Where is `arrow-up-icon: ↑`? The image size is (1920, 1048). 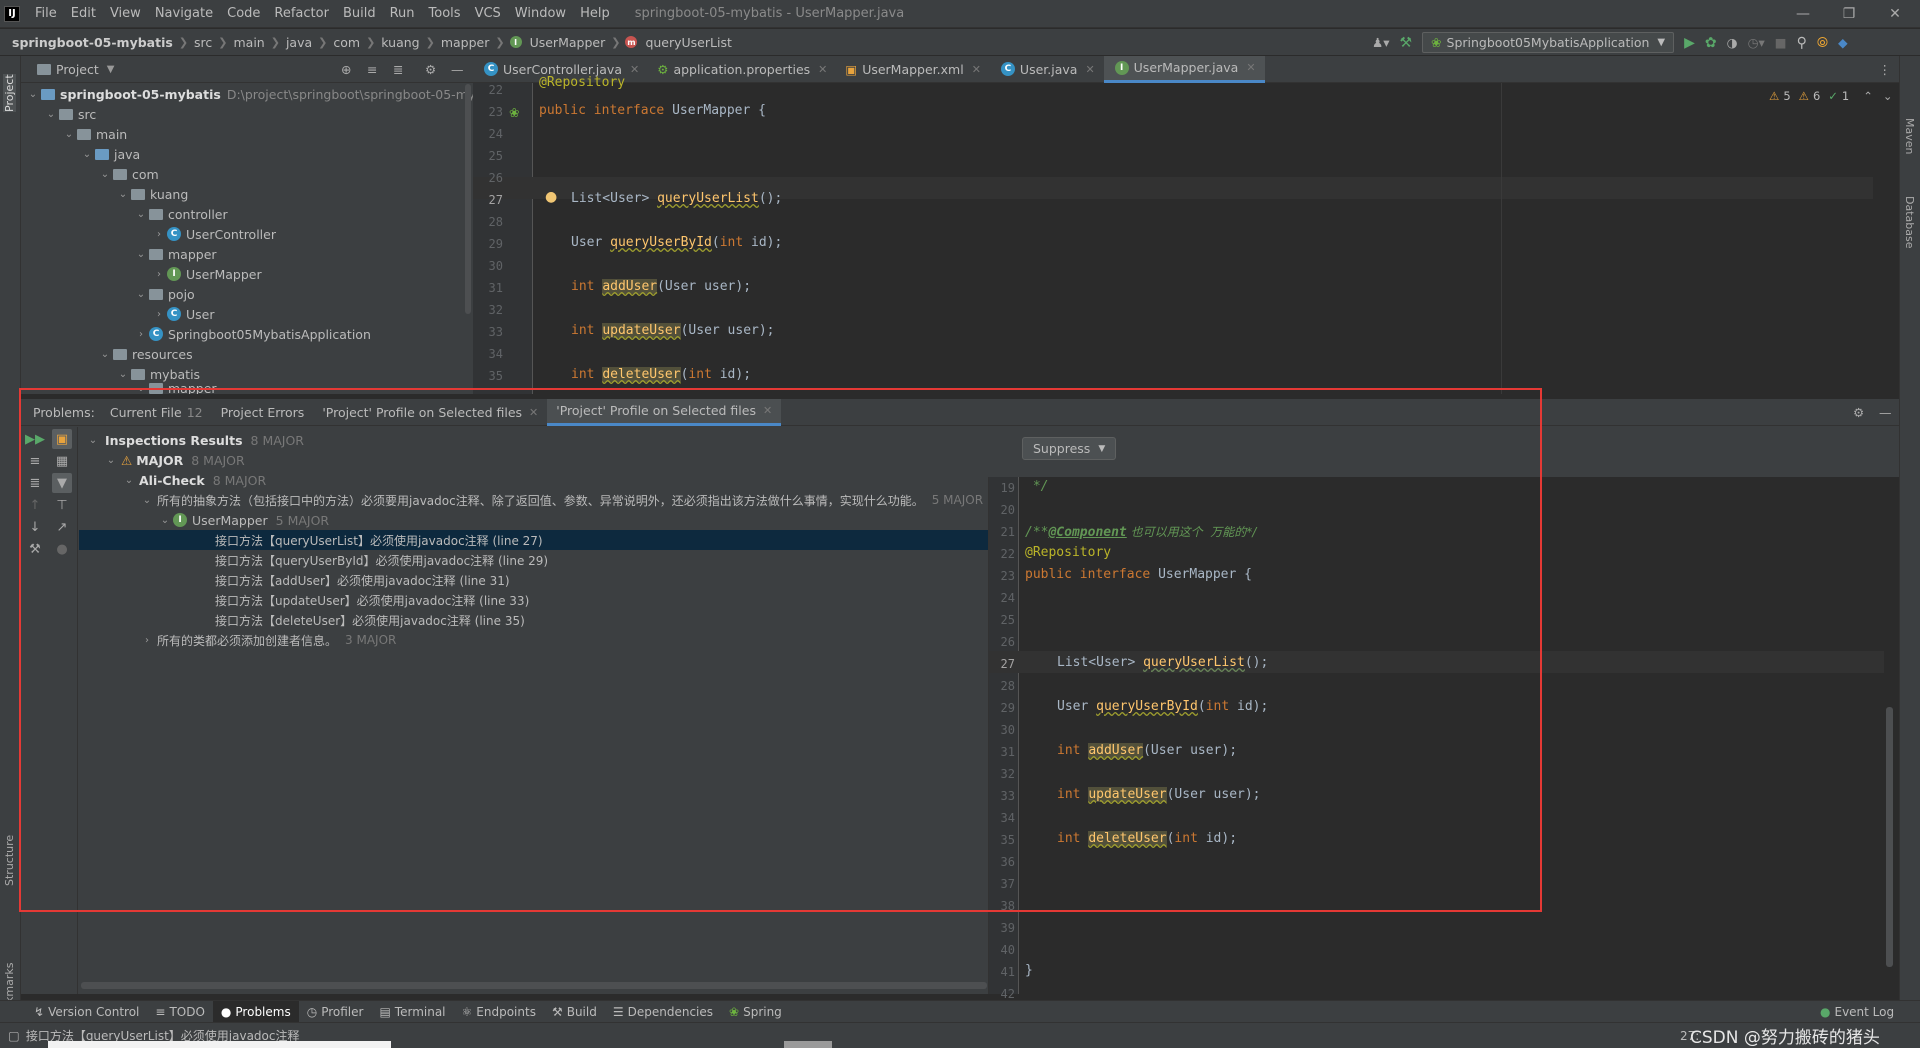 arrow-up-icon: ↑ is located at coordinates (35, 505).